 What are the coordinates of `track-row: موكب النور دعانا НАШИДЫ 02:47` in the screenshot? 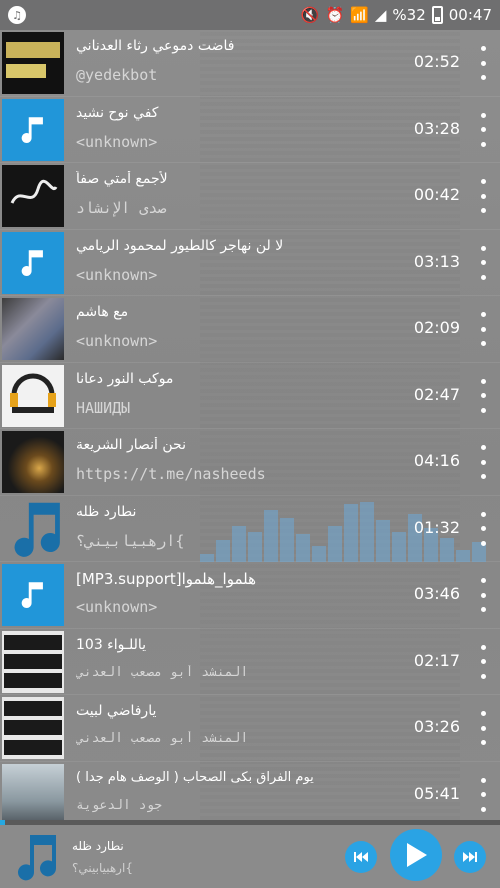 It's located at (250, 396).